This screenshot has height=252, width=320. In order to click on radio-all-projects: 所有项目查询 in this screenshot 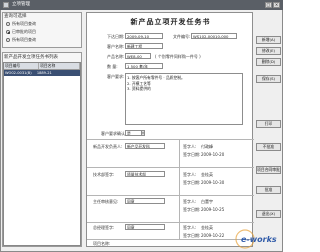, I will do `click(21, 24)`.